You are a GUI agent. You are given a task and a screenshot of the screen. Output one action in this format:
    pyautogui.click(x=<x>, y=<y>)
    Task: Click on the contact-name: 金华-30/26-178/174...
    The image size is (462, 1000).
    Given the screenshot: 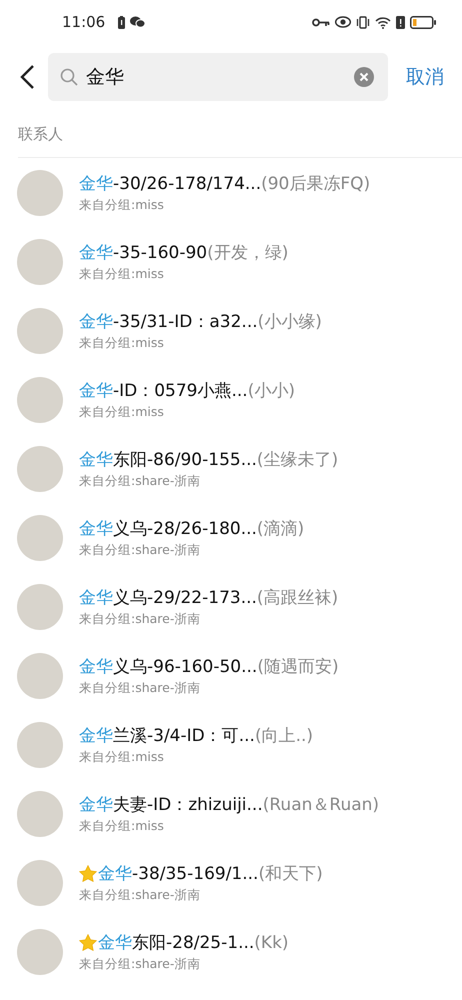 What is the action you would take?
    pyautogui.click(x=170, y=183)
    